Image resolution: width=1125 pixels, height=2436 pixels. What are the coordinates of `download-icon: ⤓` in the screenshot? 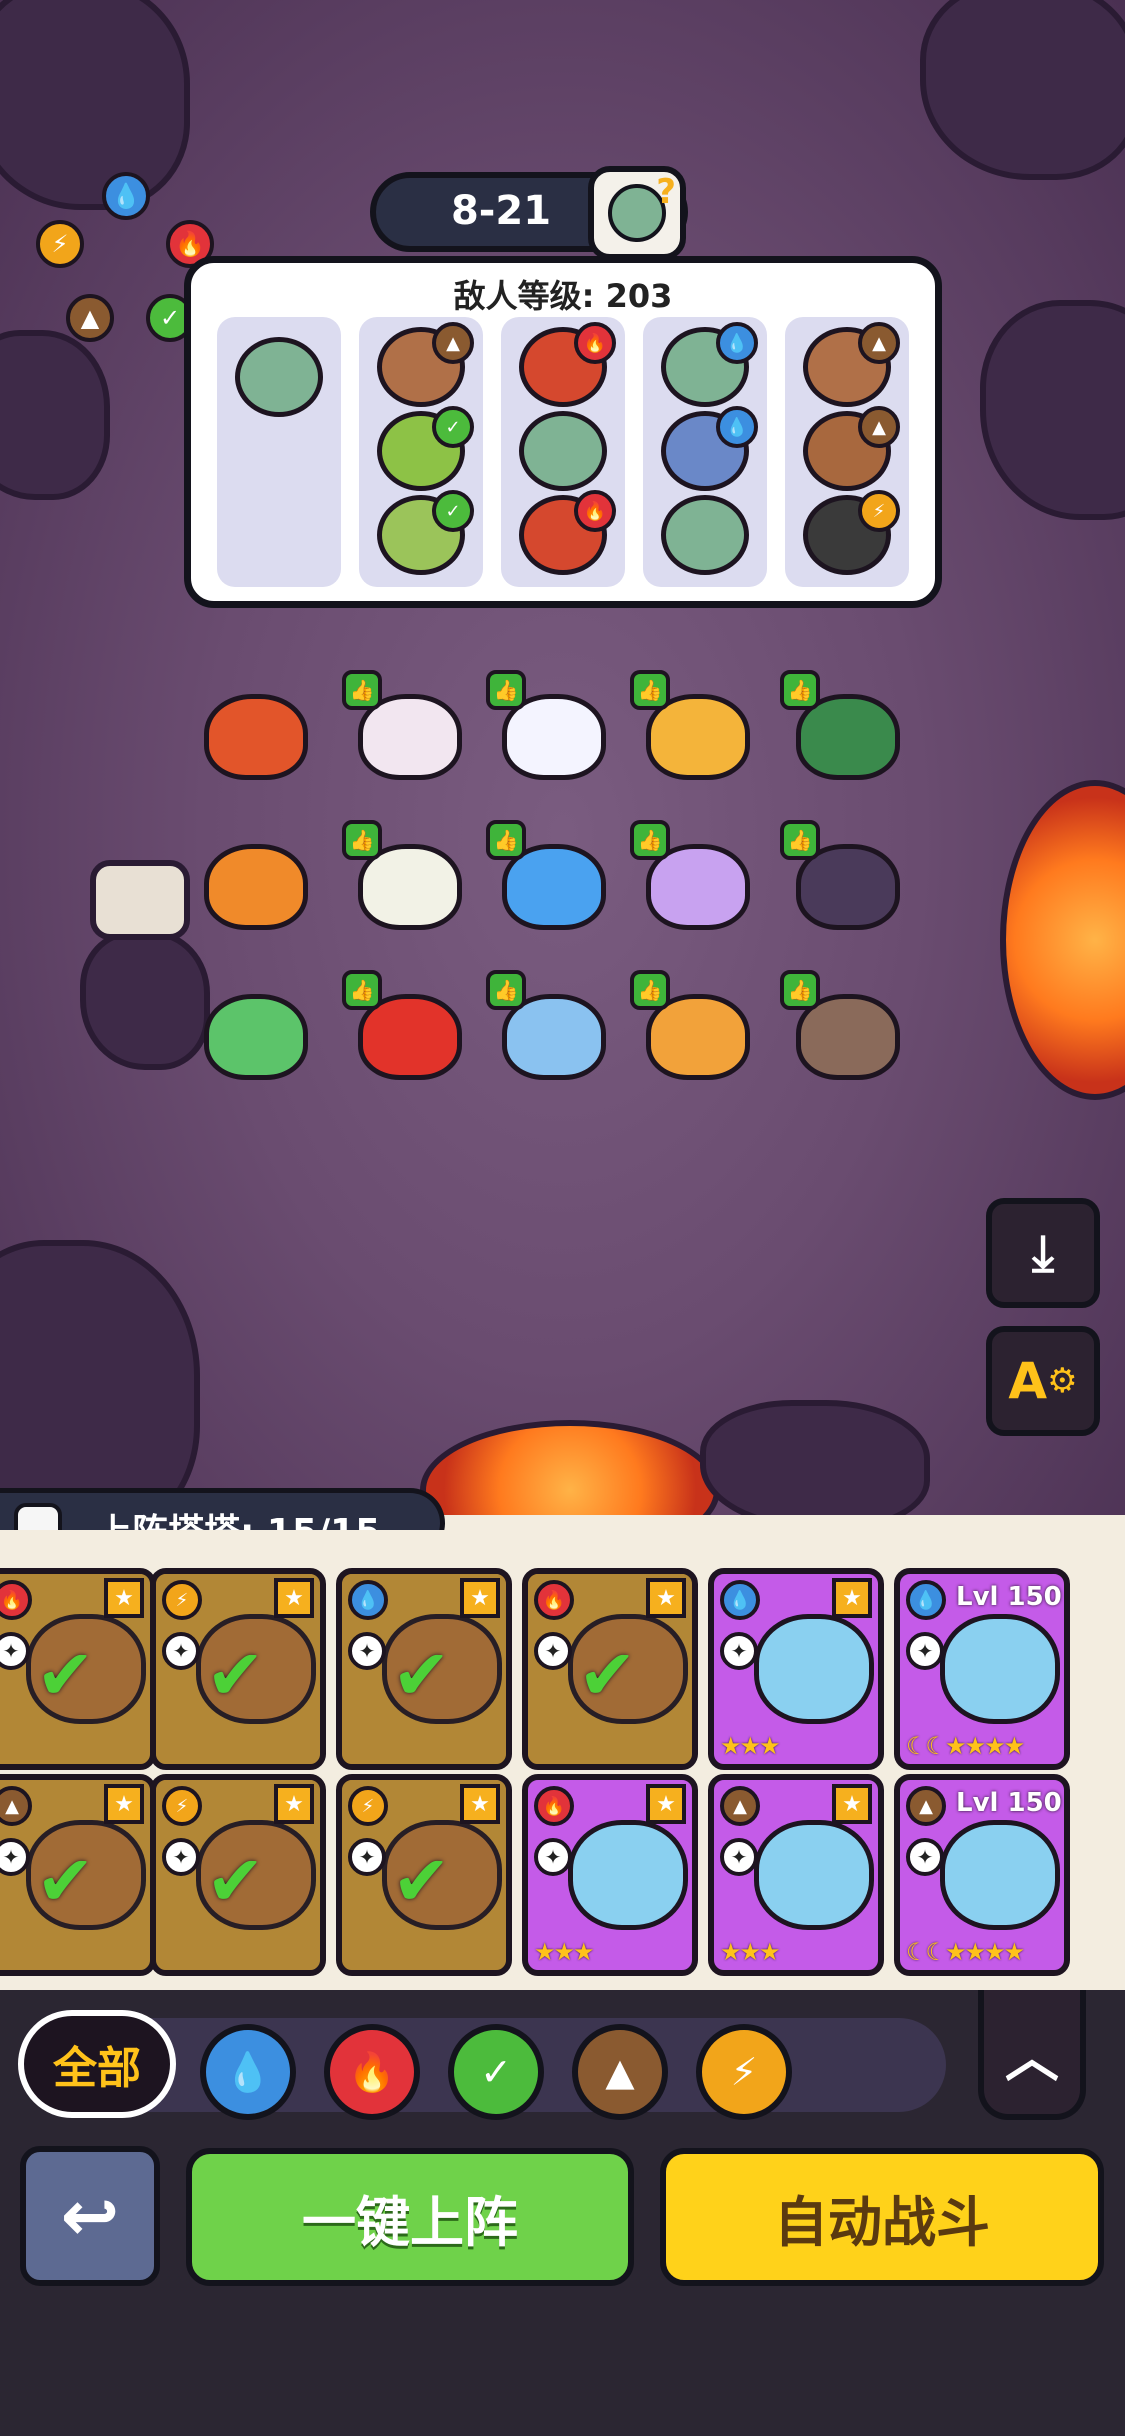 It's located at (1043, 1252).